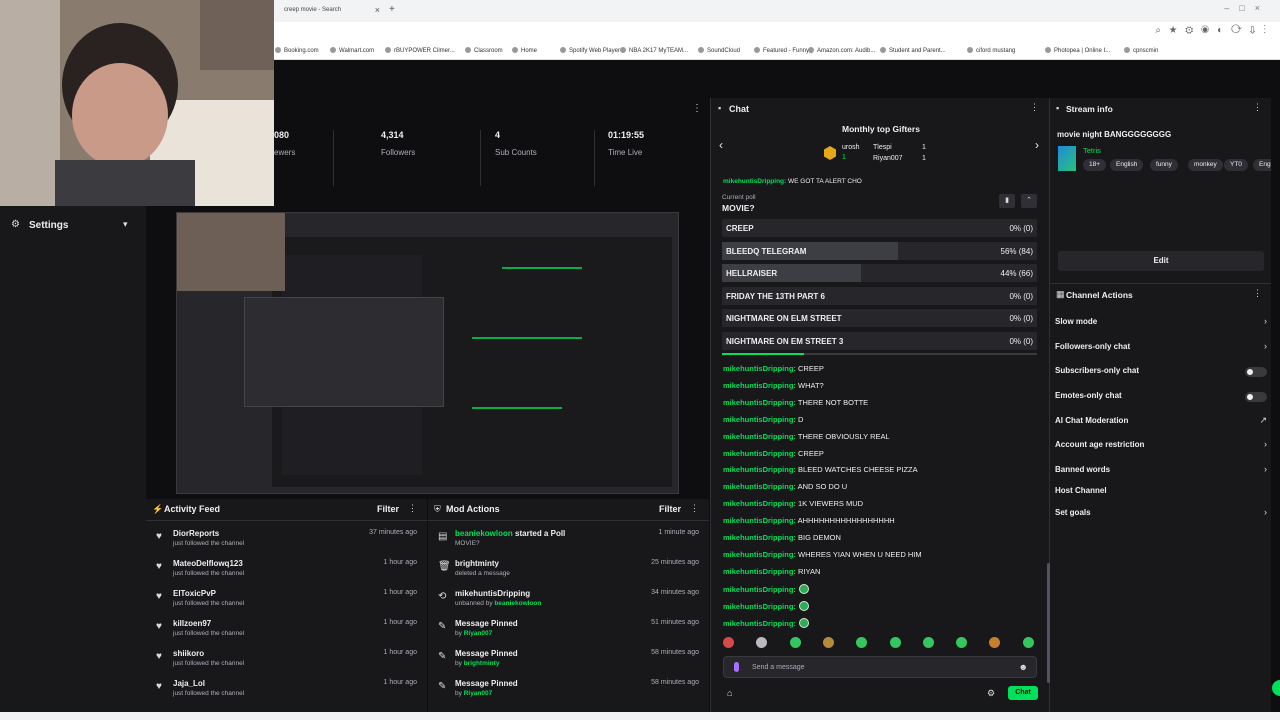 Image resolution: width=1280 pixels, height=720 pixels. I want to click on chevron-right-icon: ›, so click(1037, 145).